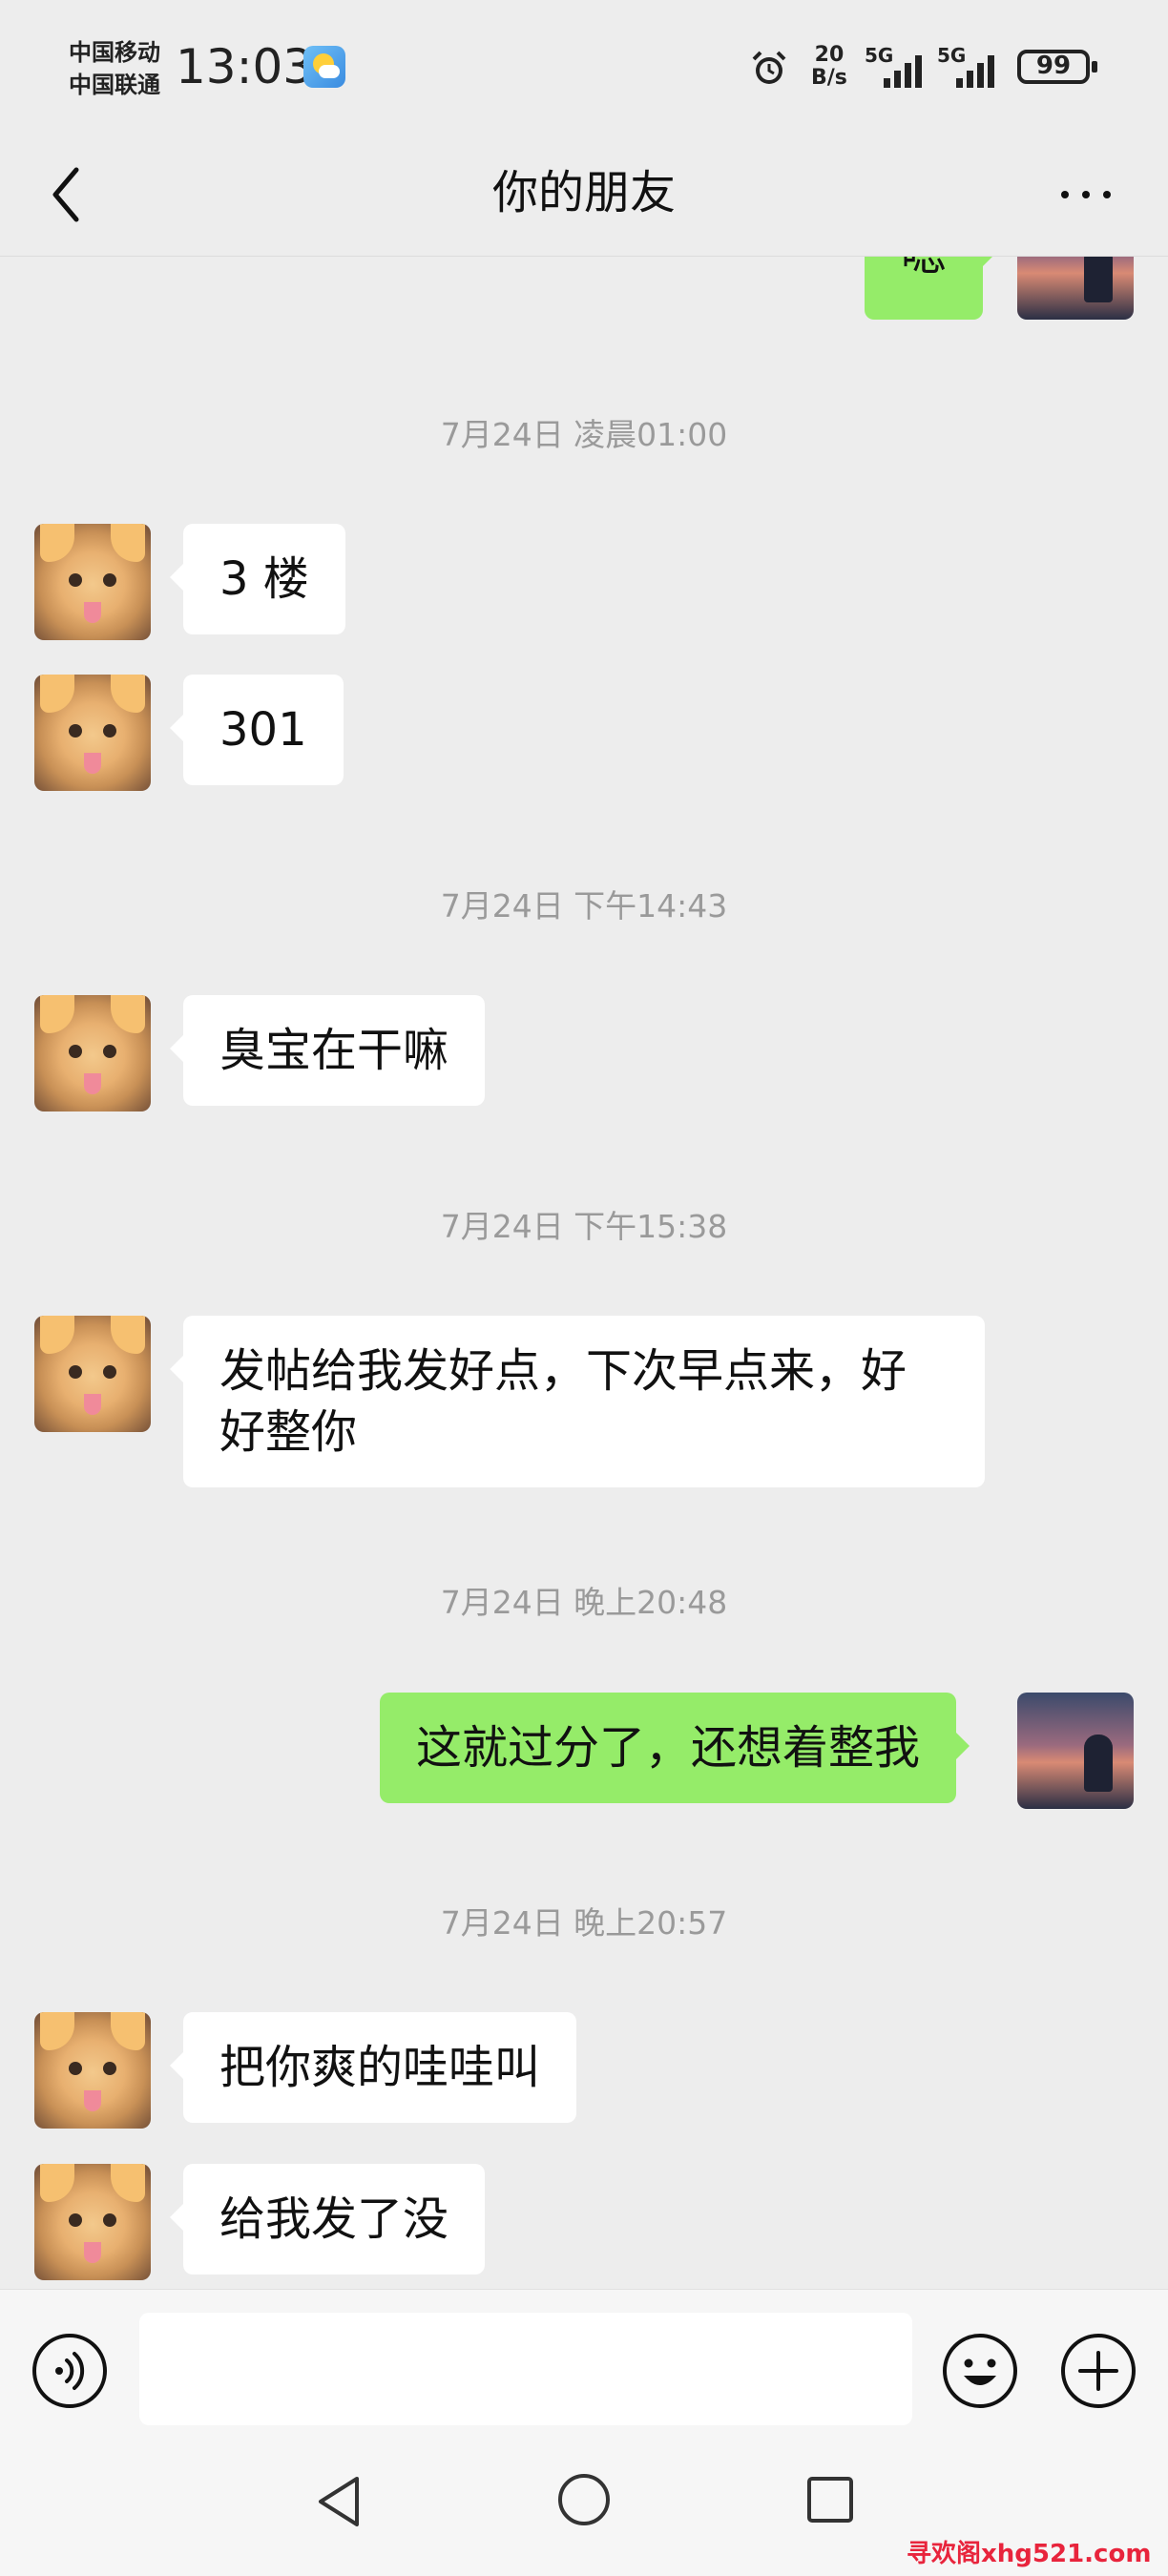 Image resolution: width=1168 pixels, height=2576 pixels. Describe the element at coordinates (1054, 66) in the screenshot. I see `battery-level: 99` at that location.